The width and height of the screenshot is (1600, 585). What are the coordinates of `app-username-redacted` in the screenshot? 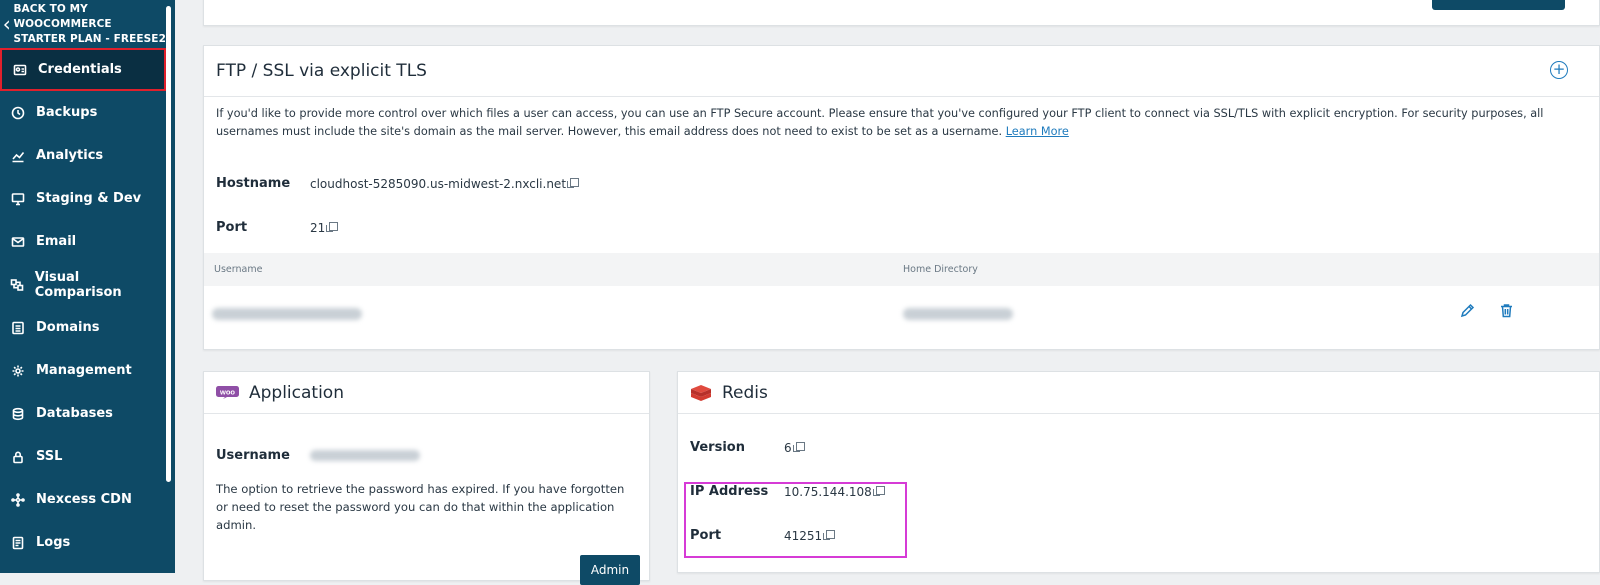 It's located at (365, 455).